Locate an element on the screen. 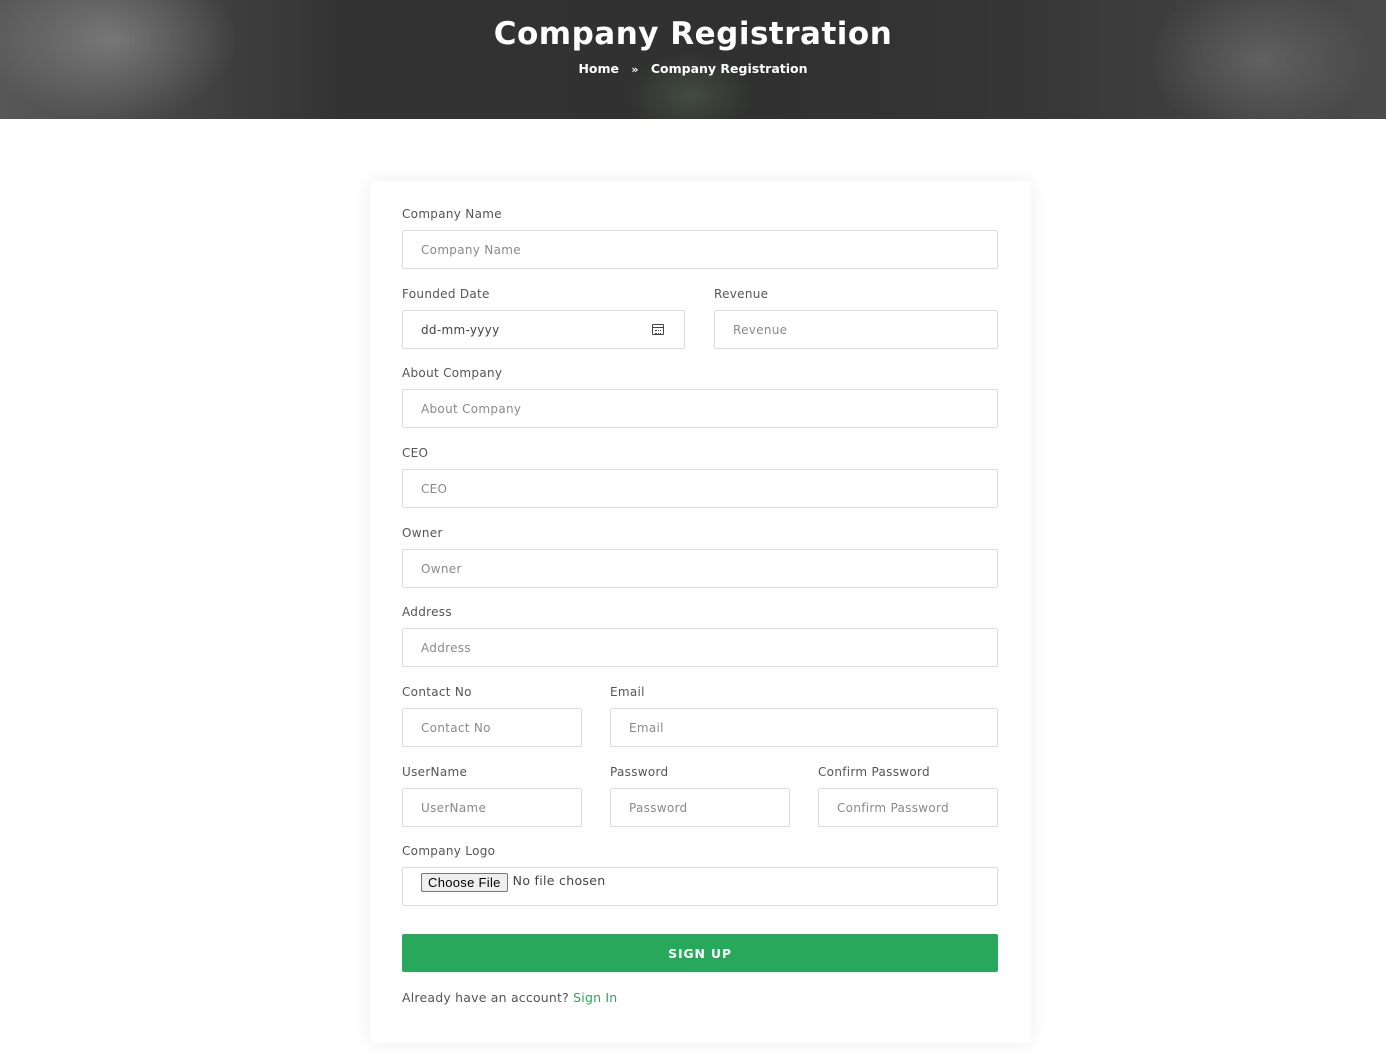 The width and height of the screenshot is (1386, 1064). sign-in-prompt: Already have an account? Sign In is located at coordinates (509, 997).